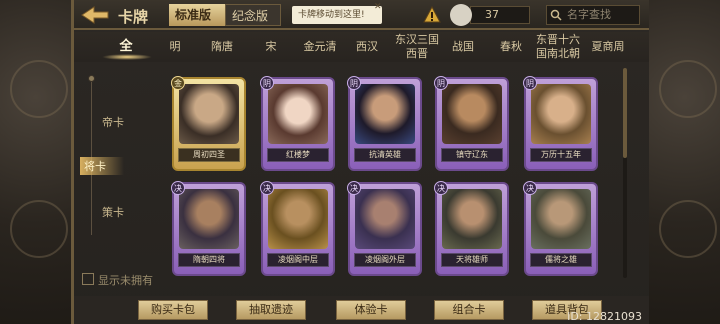  I want to click on tab-dynasty-chunqiu: 春秋, so click(511, 47).